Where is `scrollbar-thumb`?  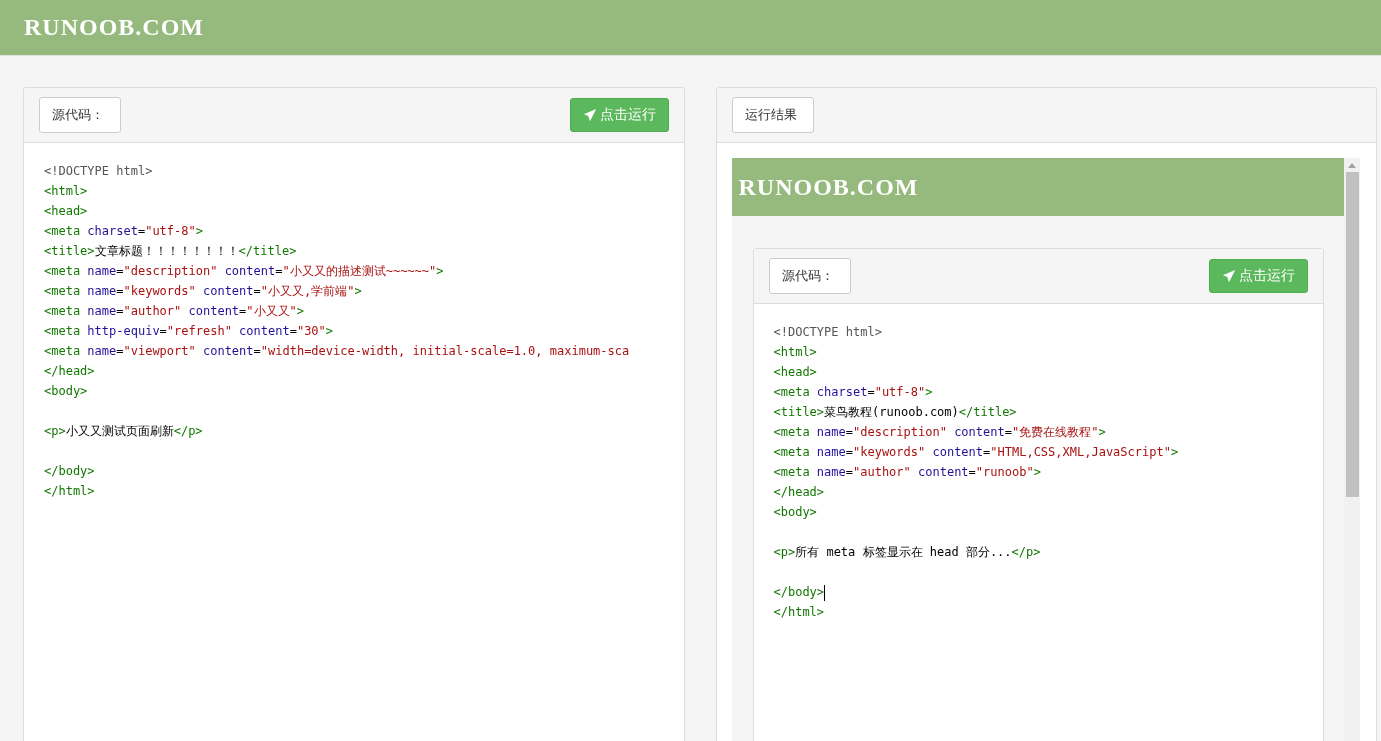 scrollbar-thumb is located at coordinates (1352, 334).